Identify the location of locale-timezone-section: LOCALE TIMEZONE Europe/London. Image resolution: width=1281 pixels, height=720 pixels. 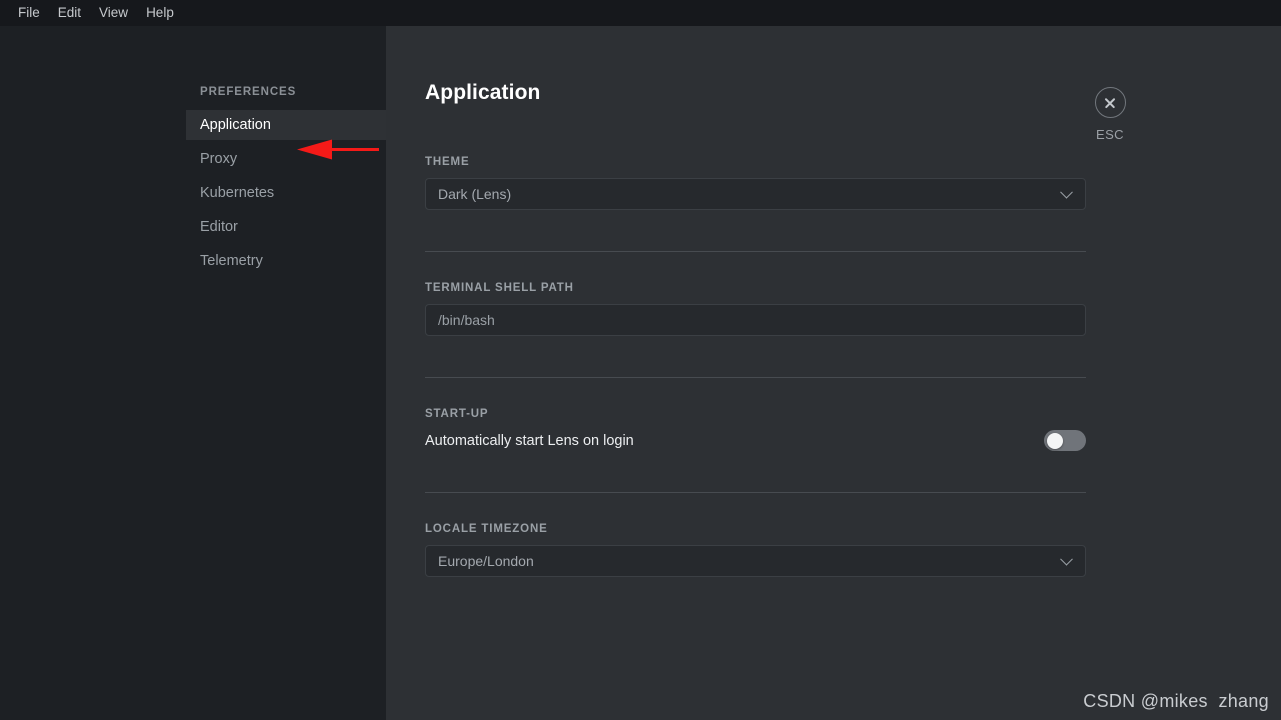
(755, 550).